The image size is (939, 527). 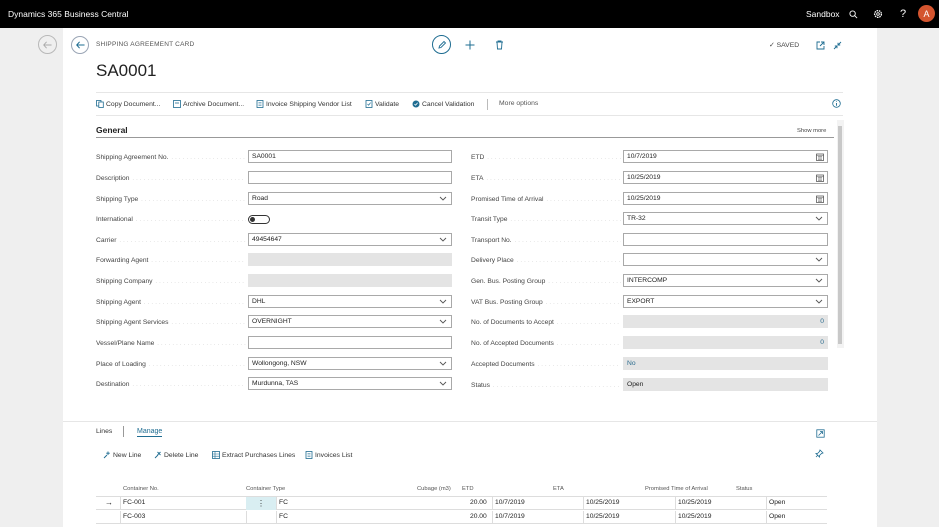 I want to click on column-header-cubage: Cubage (m3), so click(x=434, y=489).